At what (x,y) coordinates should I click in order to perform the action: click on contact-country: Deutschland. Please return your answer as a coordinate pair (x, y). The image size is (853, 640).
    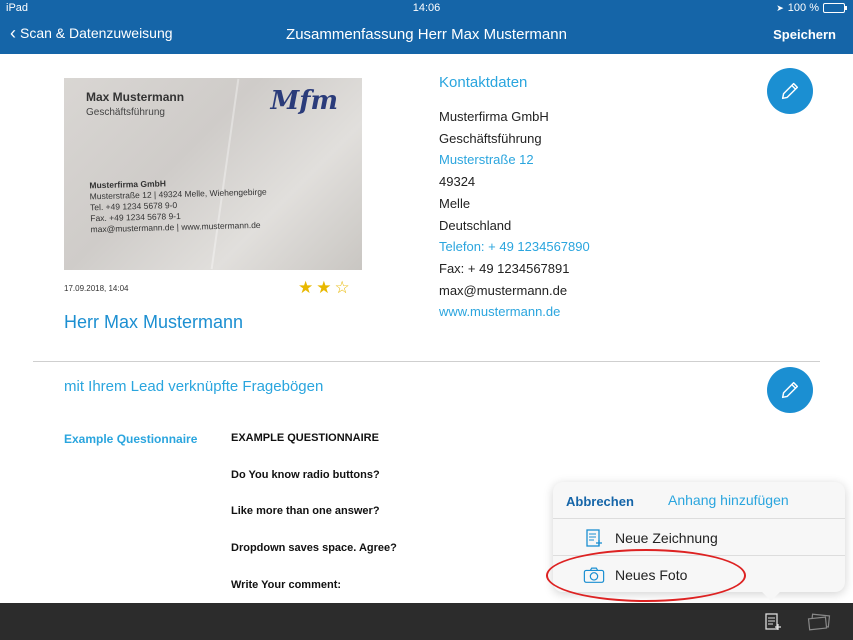
    Looking at the image, I should click on (475, 225).